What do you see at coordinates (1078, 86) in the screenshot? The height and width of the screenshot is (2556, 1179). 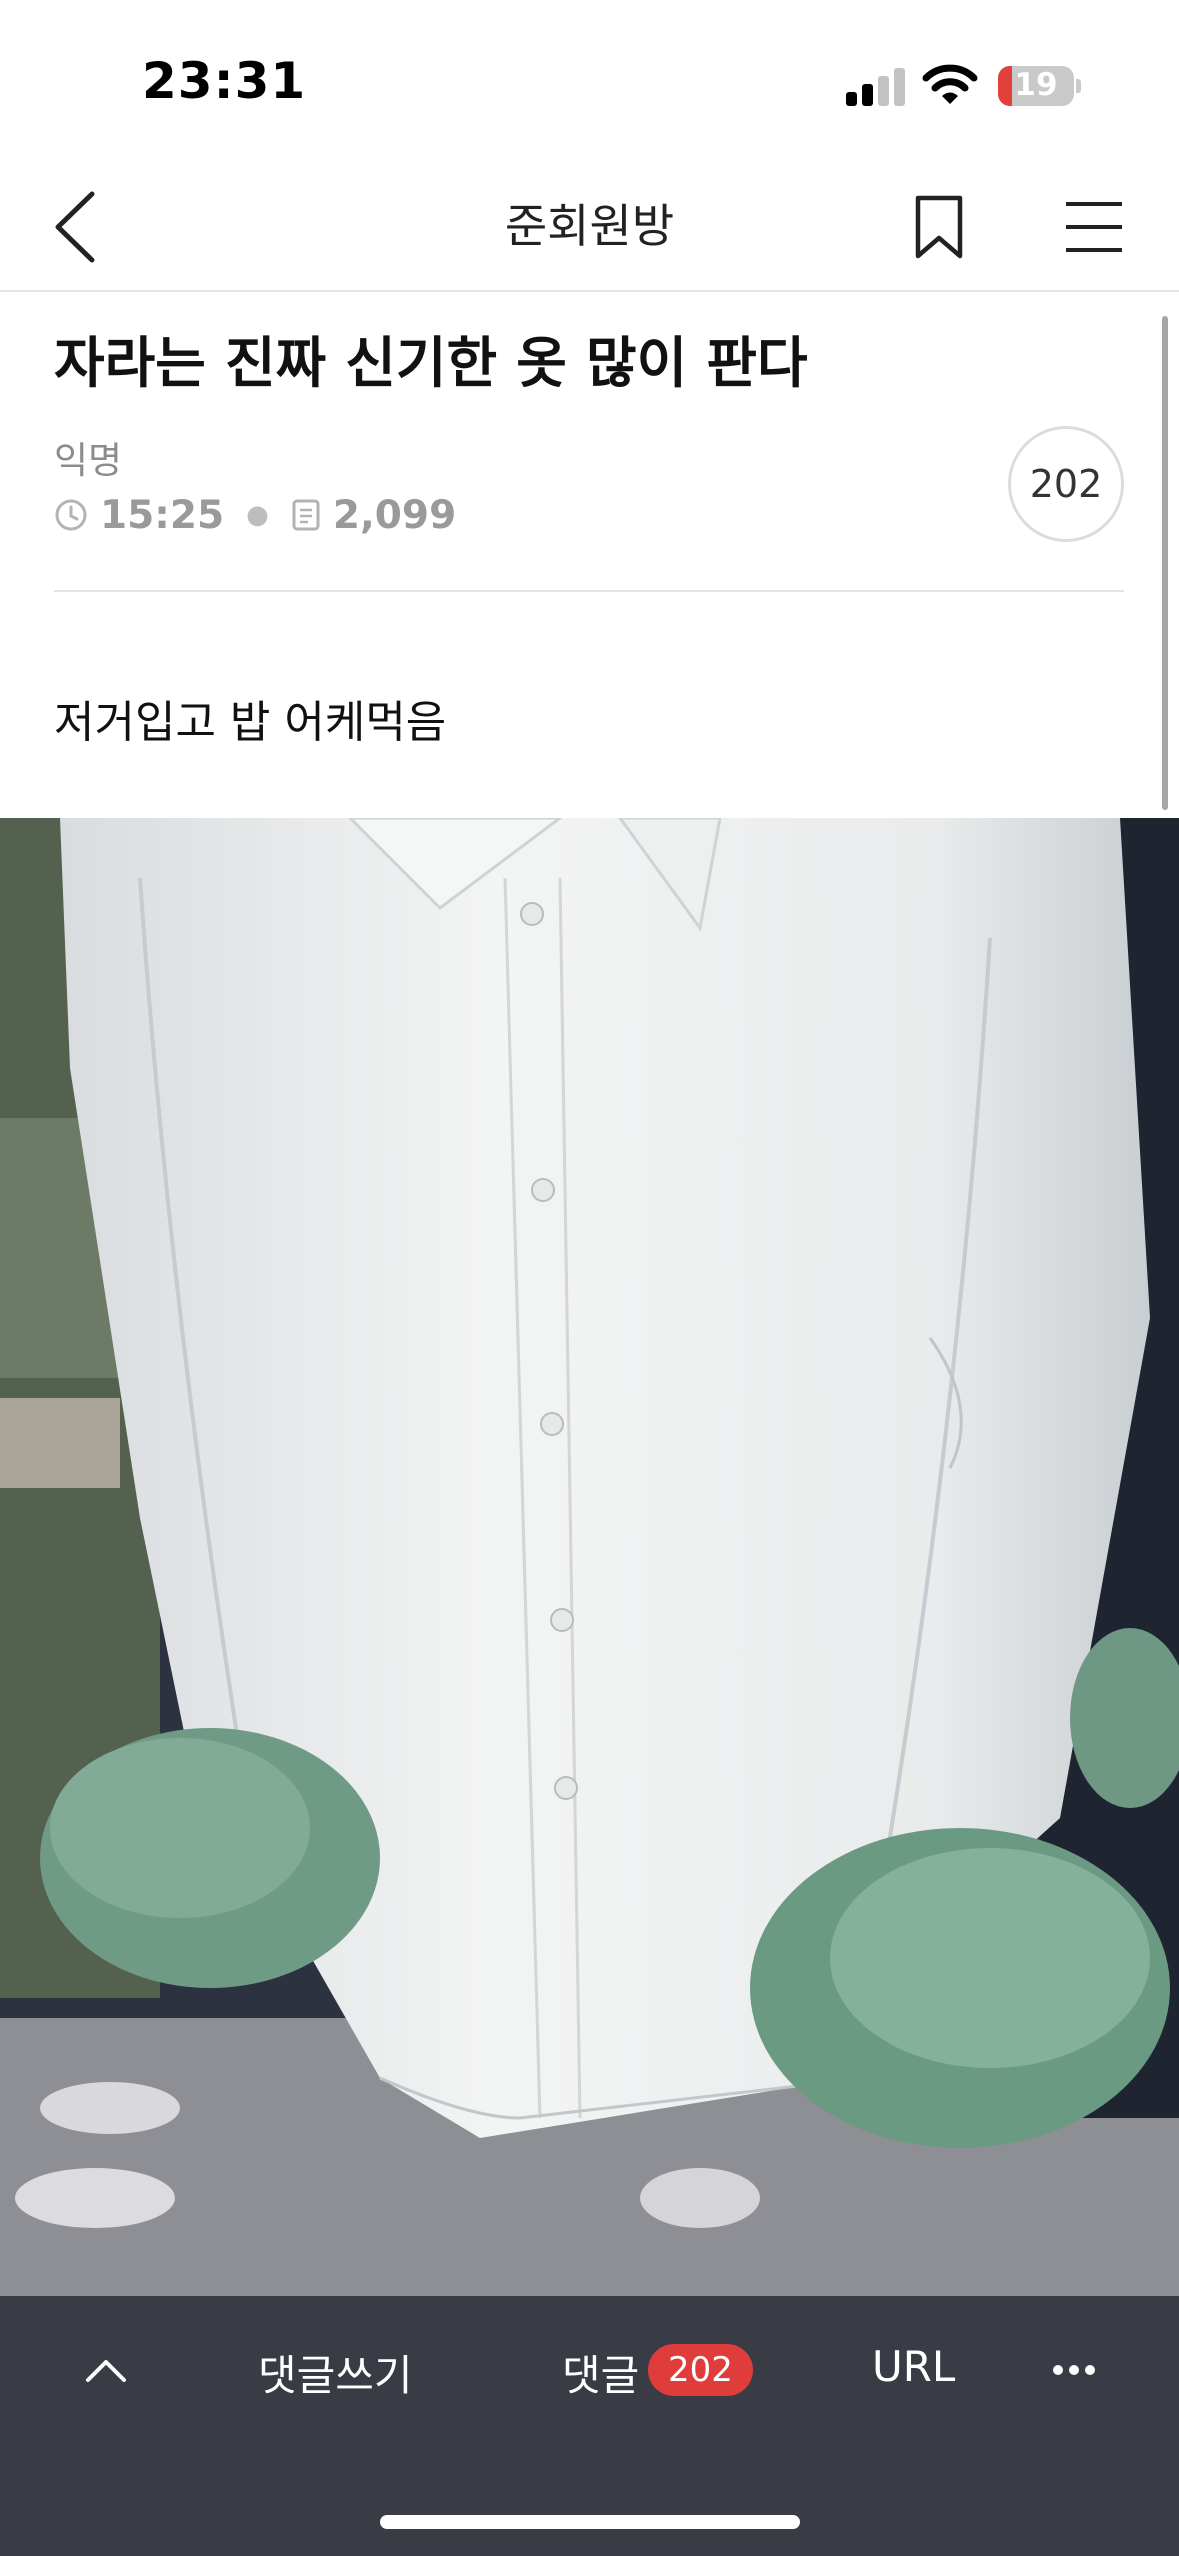 I see `battery-cap` at bounding box center [1078, 86].